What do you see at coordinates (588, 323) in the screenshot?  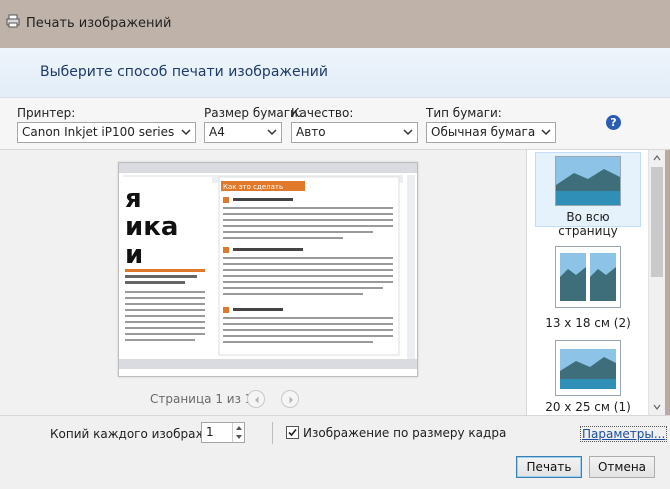 I see `layout-label: 13 x 18 см (2)` at bounding box center [588, 323].